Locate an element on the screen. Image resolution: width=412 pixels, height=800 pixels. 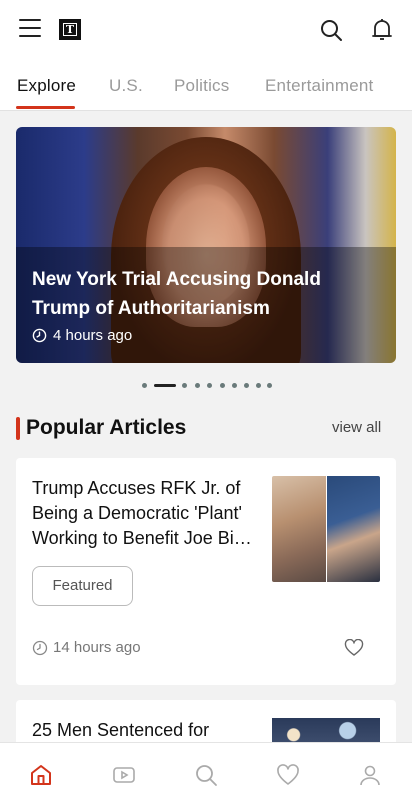
favorite-heart-icon is located at coordinates (354, 648).